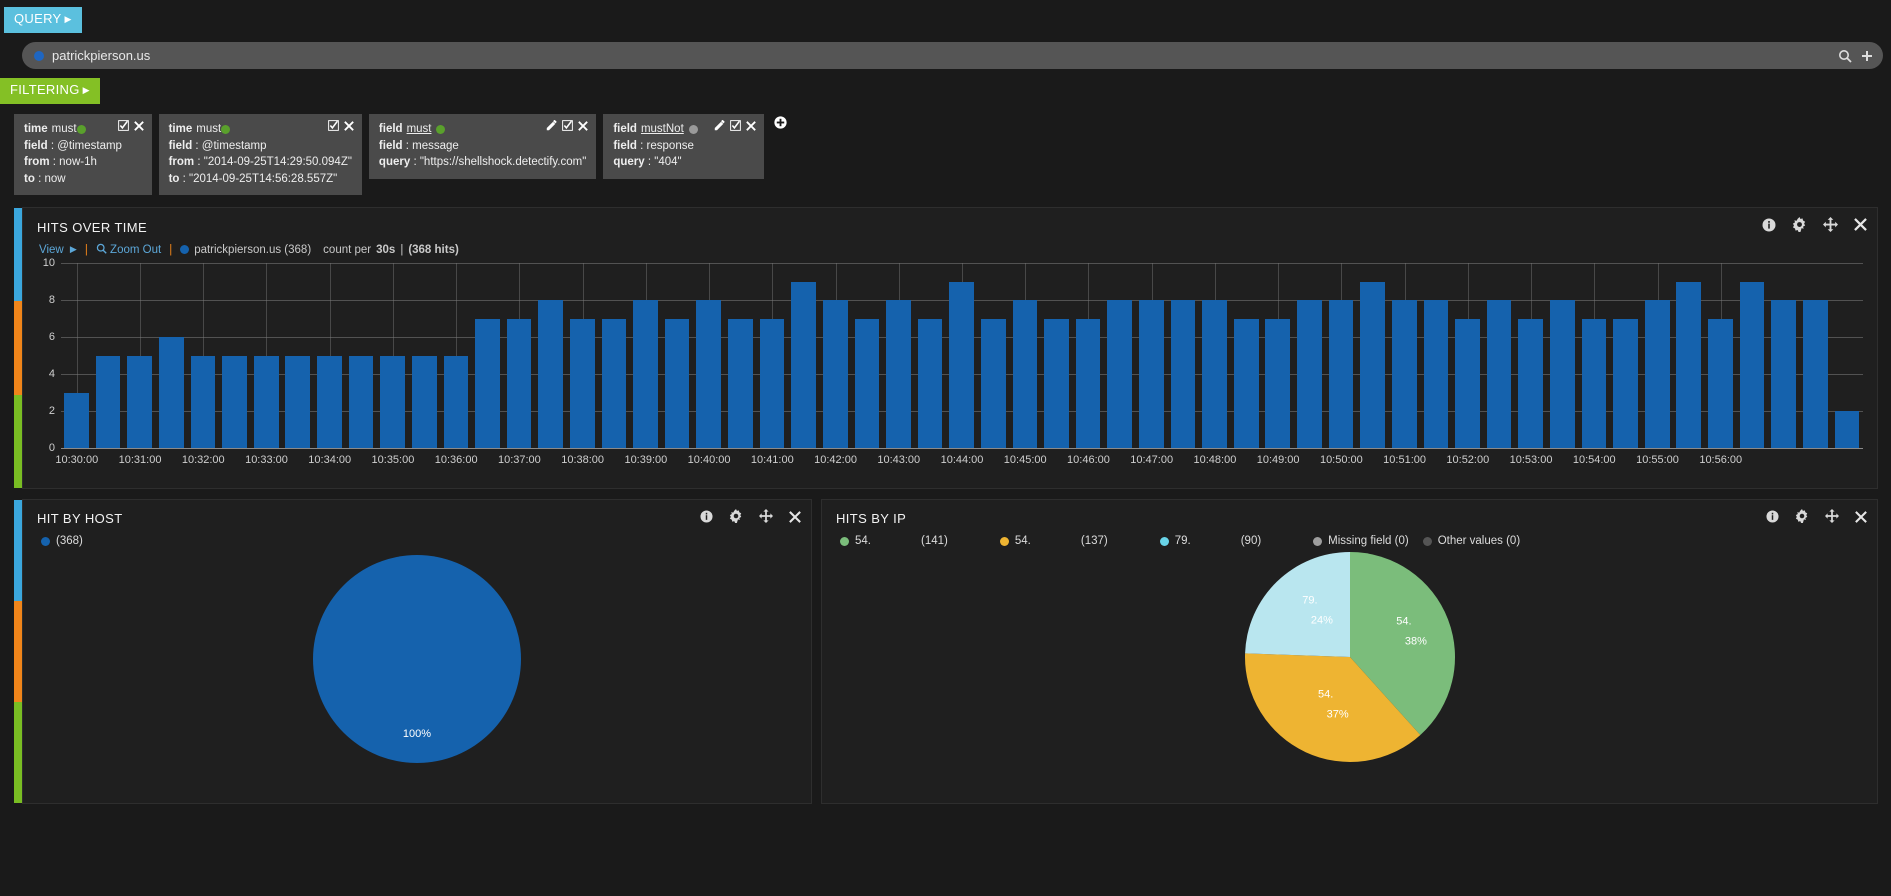 The height and width of the screenshot is (896, 1891). I want to click on filtering-section-tab: FILTERING ▶, so click(50, 91).